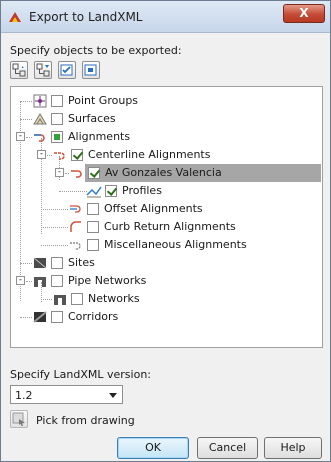  Describe the element at coordinates (57, 119) in the screenshot. I see `surfaces-checkbox` at that location.